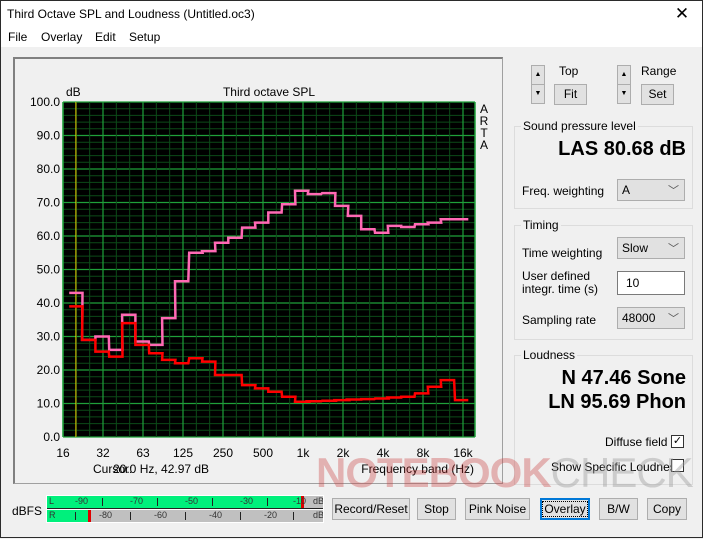  What do you see at coordinates (623, 378) in the screenshot?
I see `loudness-n-value: N 47.46 Sone` at bounding box center [623, 378].